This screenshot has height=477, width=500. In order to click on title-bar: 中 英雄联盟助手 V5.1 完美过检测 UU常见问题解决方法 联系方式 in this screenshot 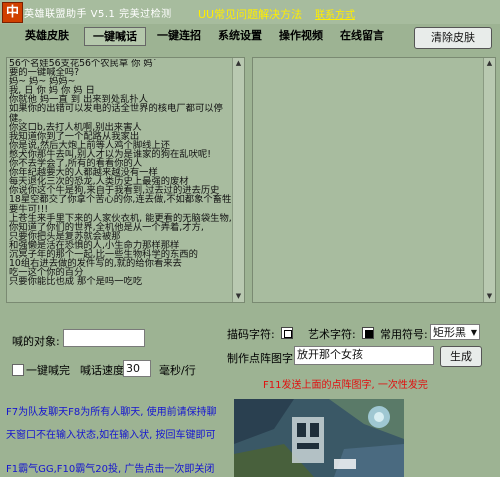, I will do `click(250, 12)`.